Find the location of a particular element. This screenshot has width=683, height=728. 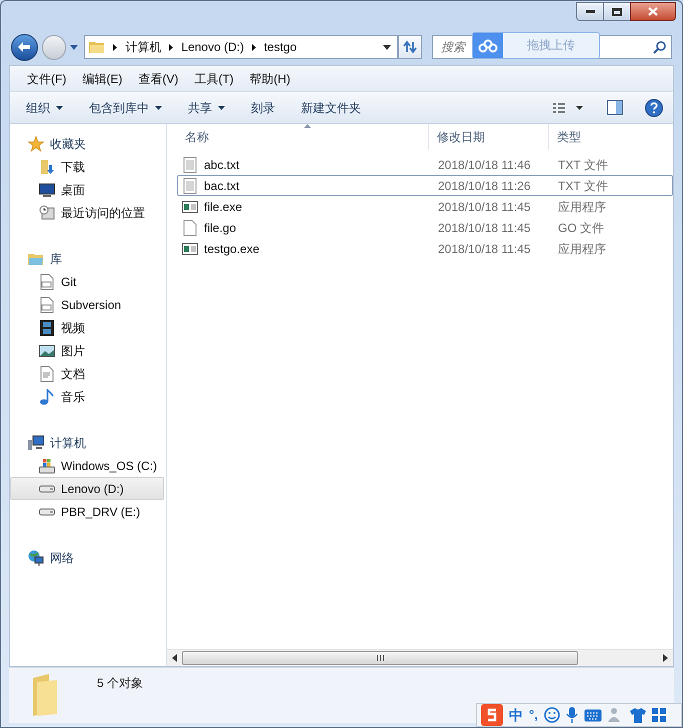

file-name: file.go is located at coordinates (220, 228).